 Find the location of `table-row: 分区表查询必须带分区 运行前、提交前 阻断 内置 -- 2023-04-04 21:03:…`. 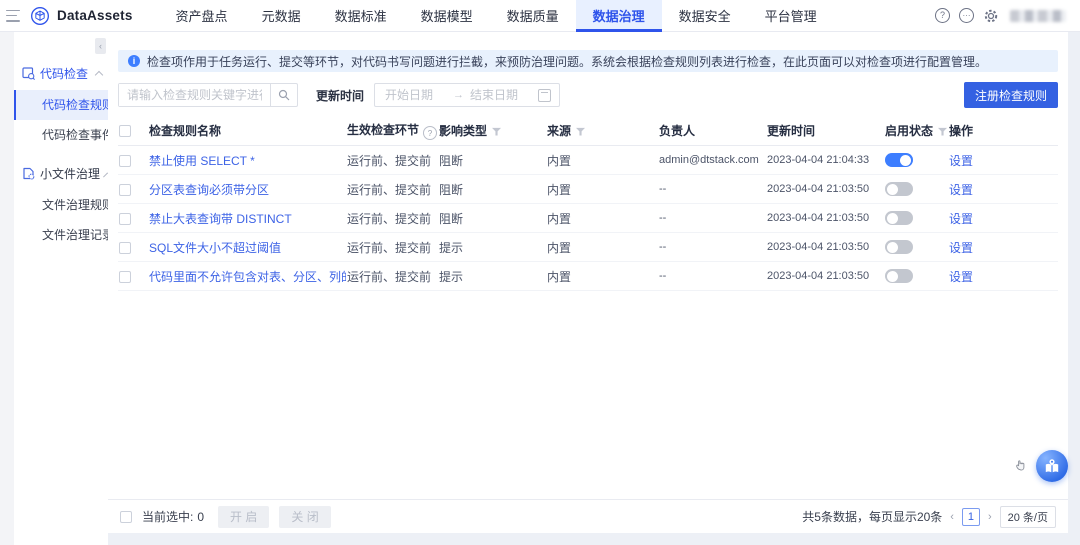

table-row: 分区表查询必须带分区 运行前、提交前 阻断 内置 -- 2023-04-04 21:03:… is located at coordinates (588, 189).